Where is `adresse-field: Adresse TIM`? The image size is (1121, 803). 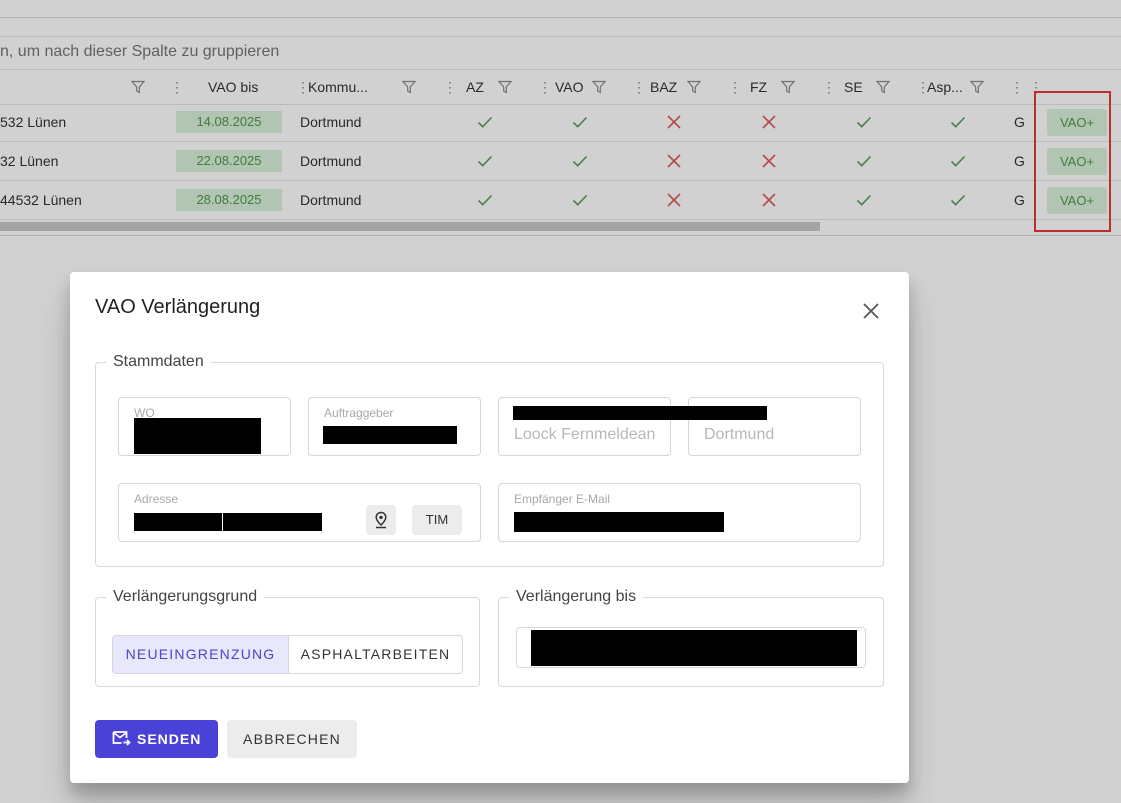 adresse-field: Adresse TIM is located at coordinates (299, 512).